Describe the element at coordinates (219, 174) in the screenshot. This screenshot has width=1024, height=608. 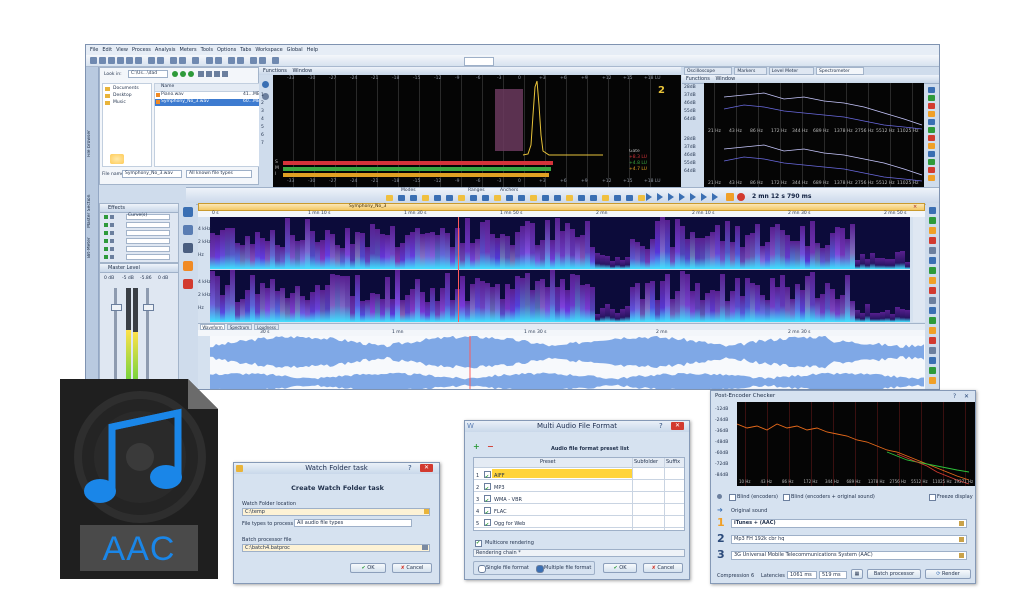
I see `file-types-select: All known file types` at that location.